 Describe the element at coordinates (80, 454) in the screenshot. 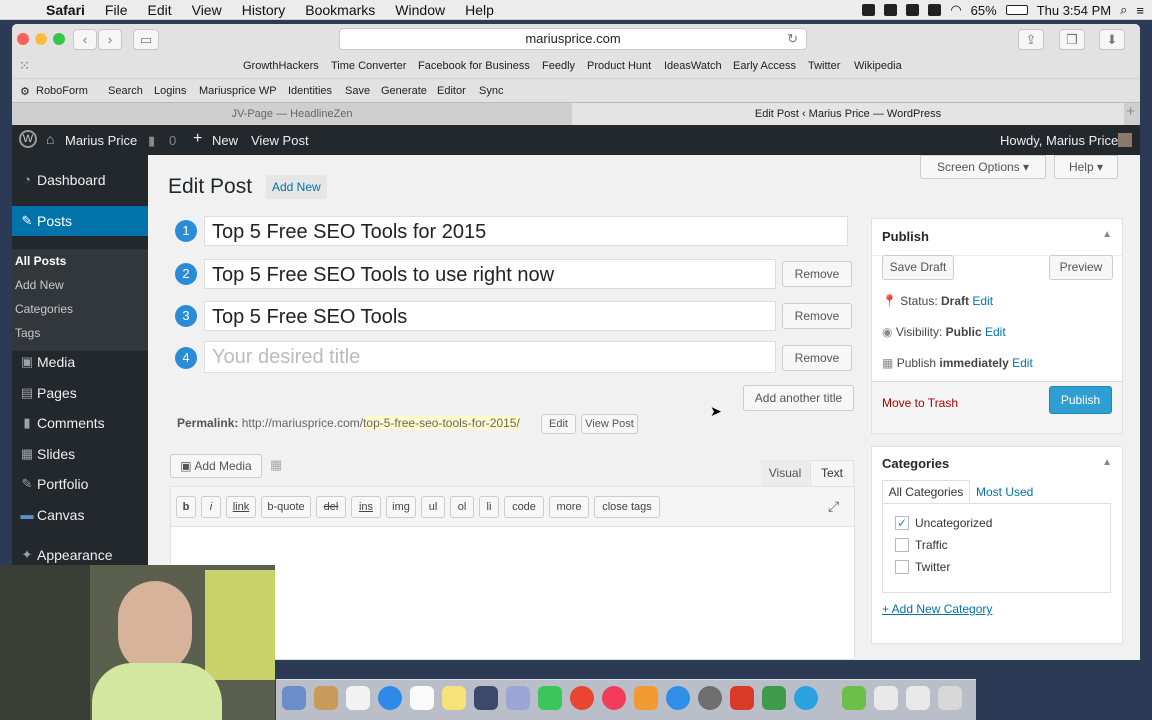

I see `sidebar-item-slides: ▦ Slides` at that location.